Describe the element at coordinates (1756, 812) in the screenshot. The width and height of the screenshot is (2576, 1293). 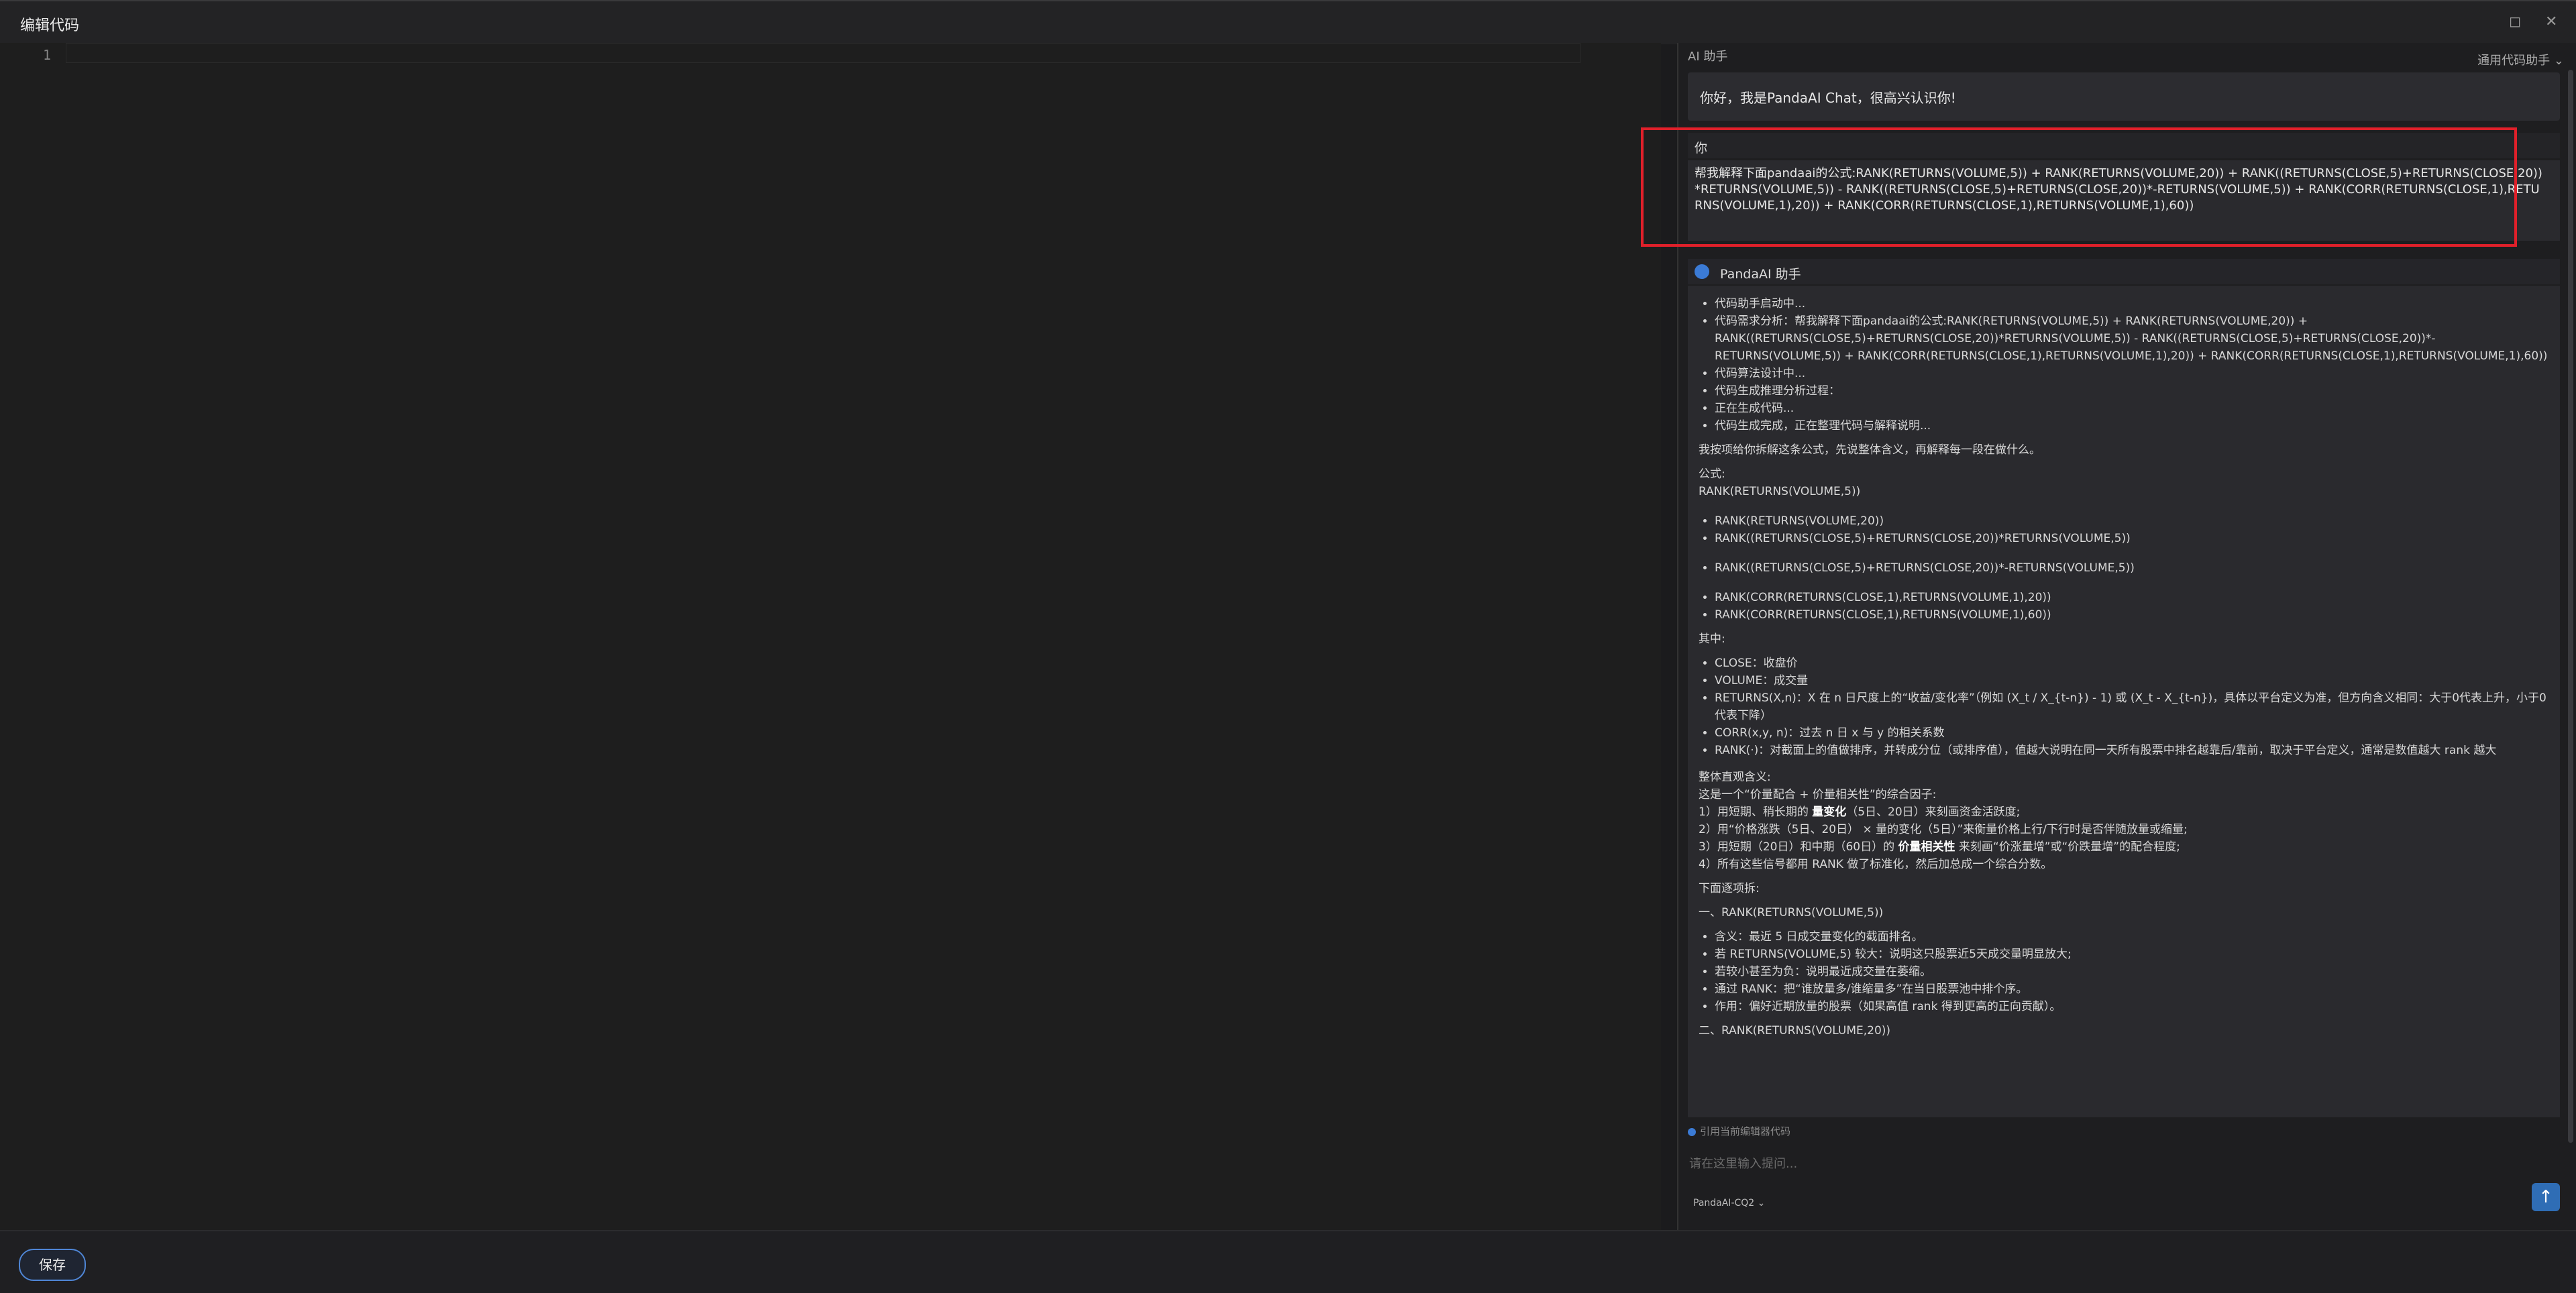
I see `point-text: 1）用短期、稍长期的` at that location.